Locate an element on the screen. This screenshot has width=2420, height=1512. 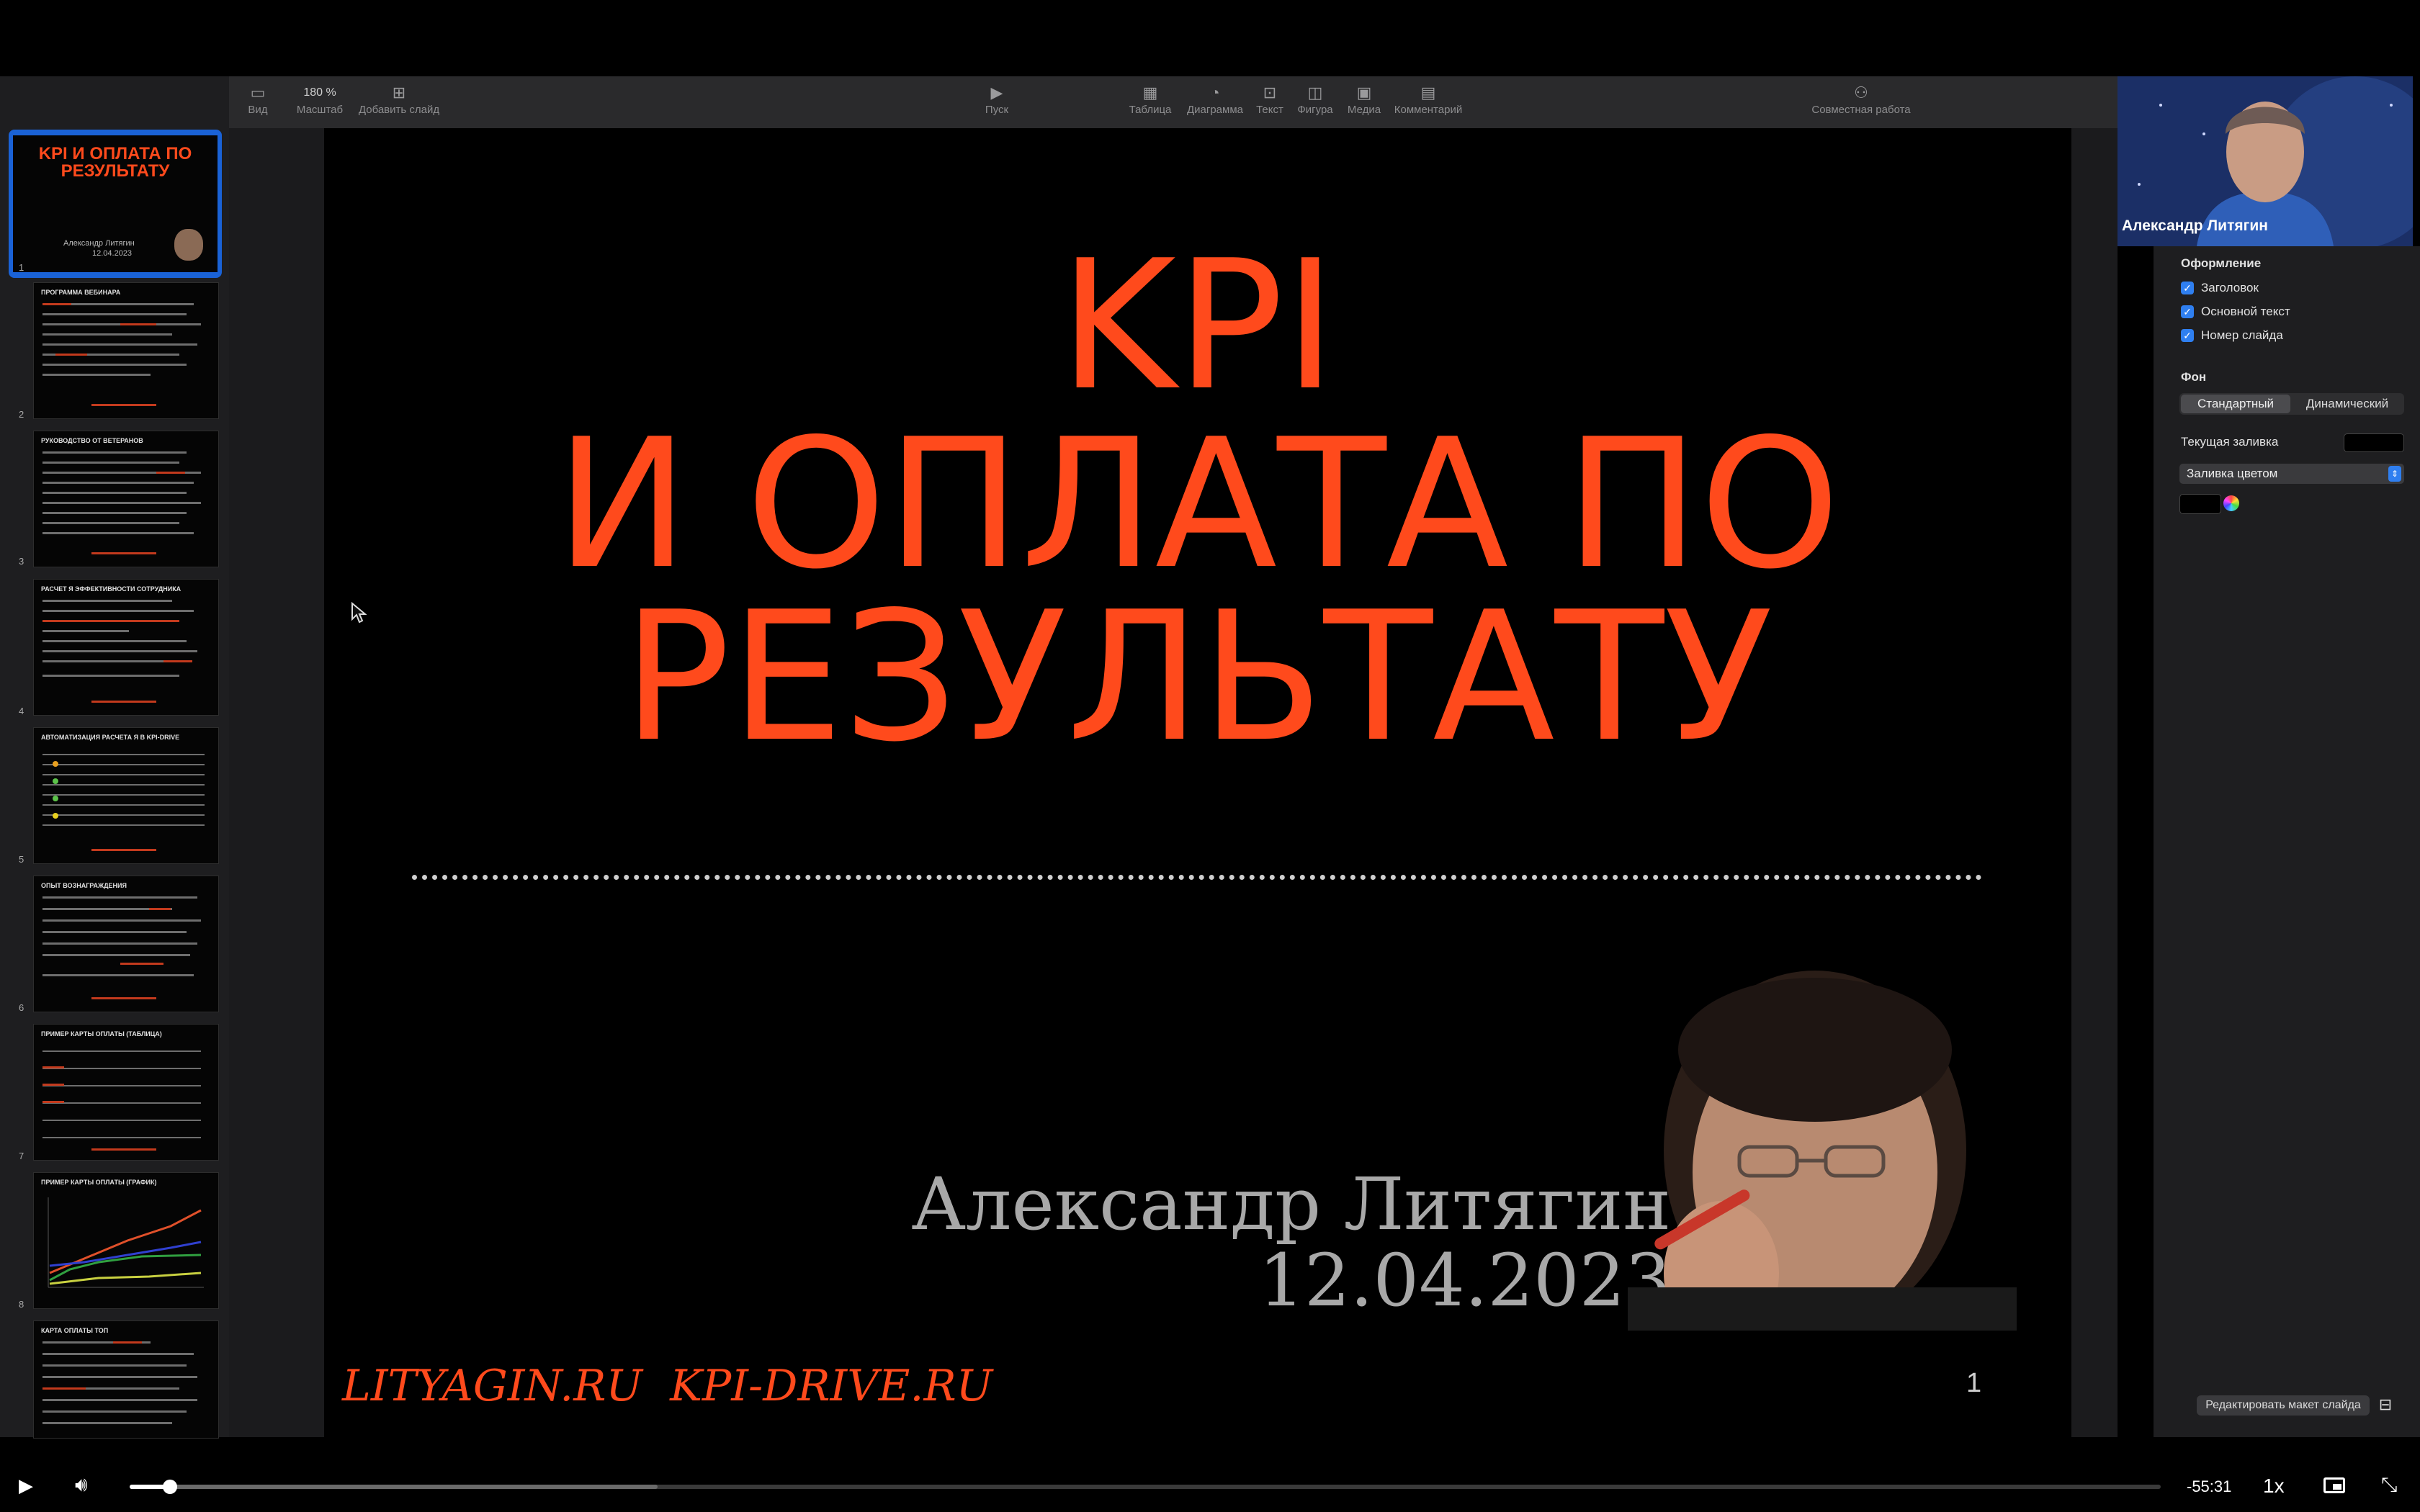
thumb-1-date: 12.04.2023 is located at coordinates (112, 253).